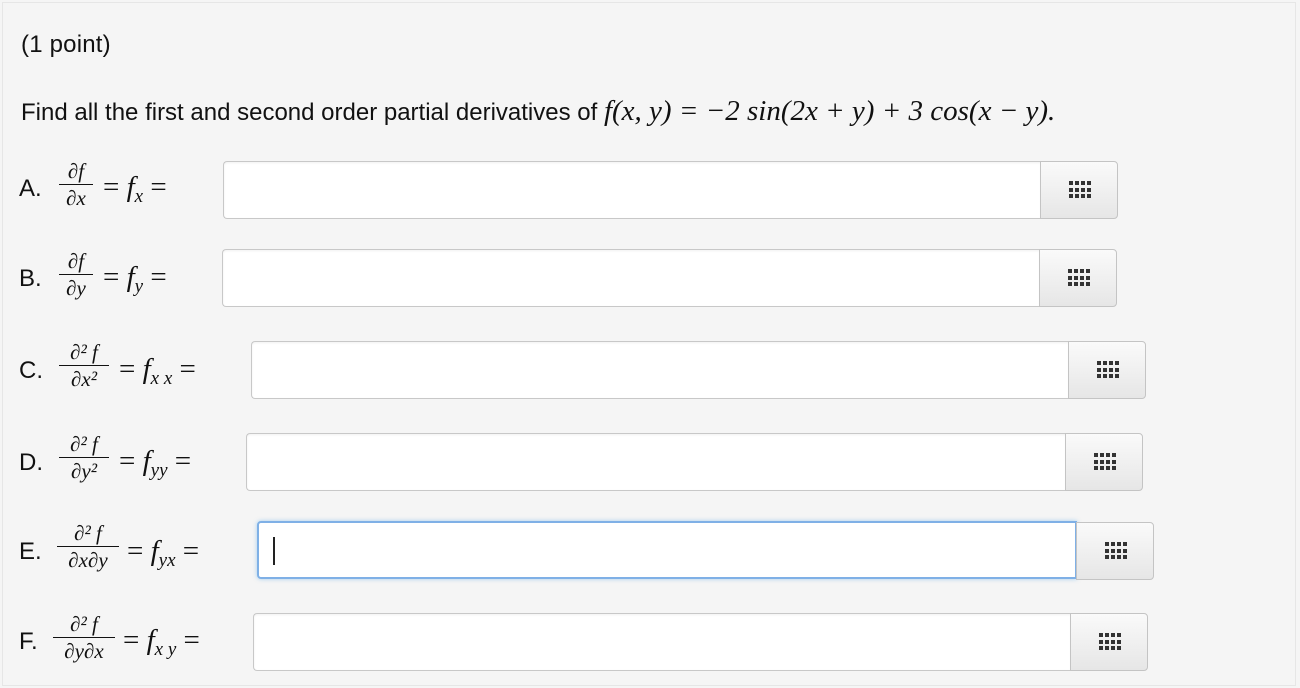 The height and width of the screenshot is (688, 1300). I want to click on part-d-denominator: ∂y², so click(84, 471).